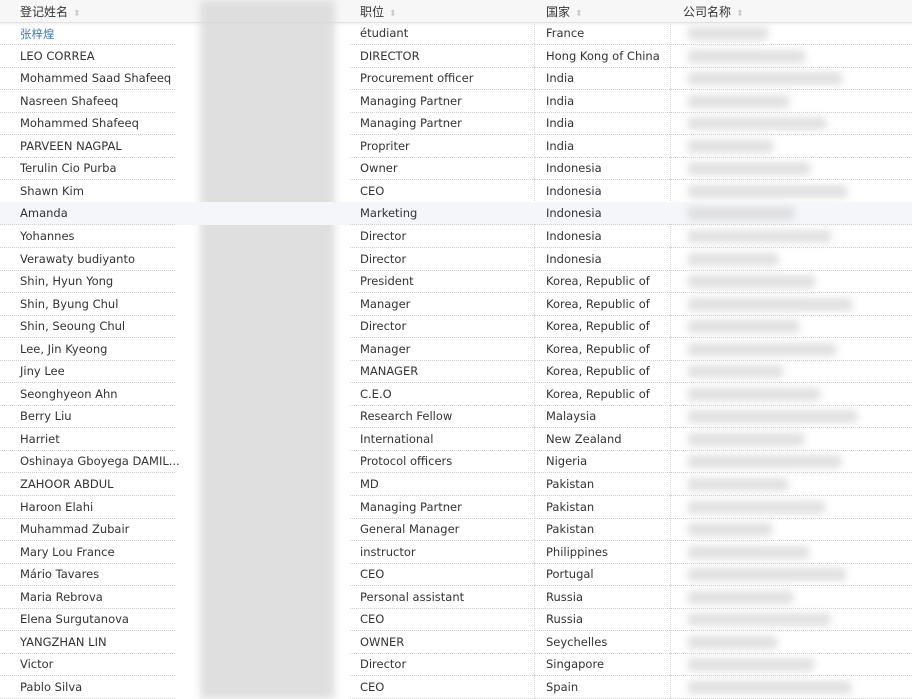 Image resolution: width=912 pixels, height=699 pixels. Describe the element at coordinates (456, 394) in the screenshot. I see `table-row: Seonghyeon Ahn C.E.O Korea, Republic of` at that location.